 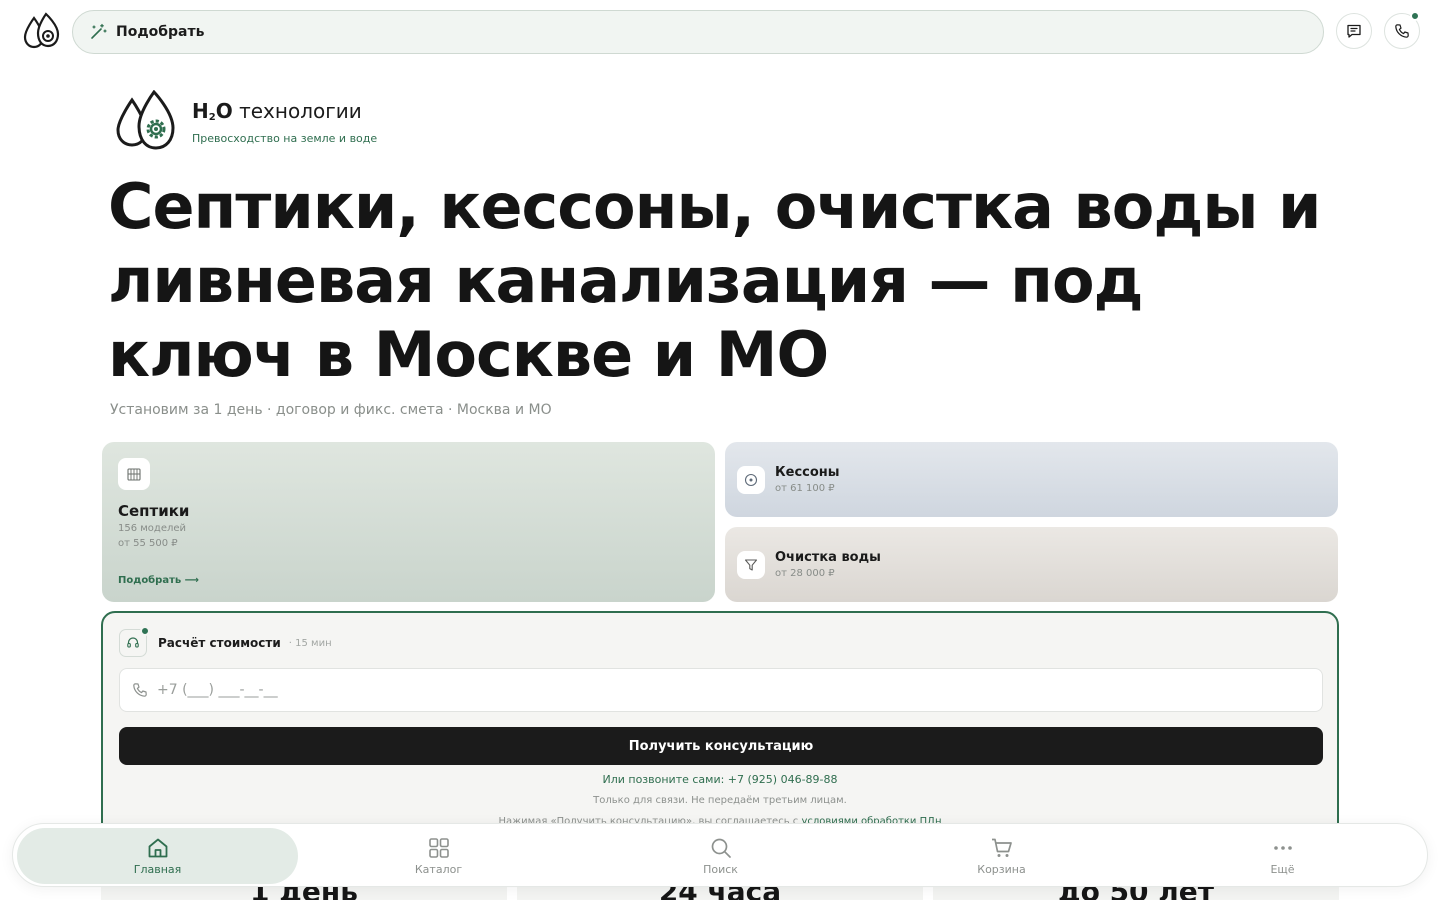 What do you see at coordinates (145, 120) in the screenshot?
I see `brand-logo-icon` at bounding box center [145, 120].